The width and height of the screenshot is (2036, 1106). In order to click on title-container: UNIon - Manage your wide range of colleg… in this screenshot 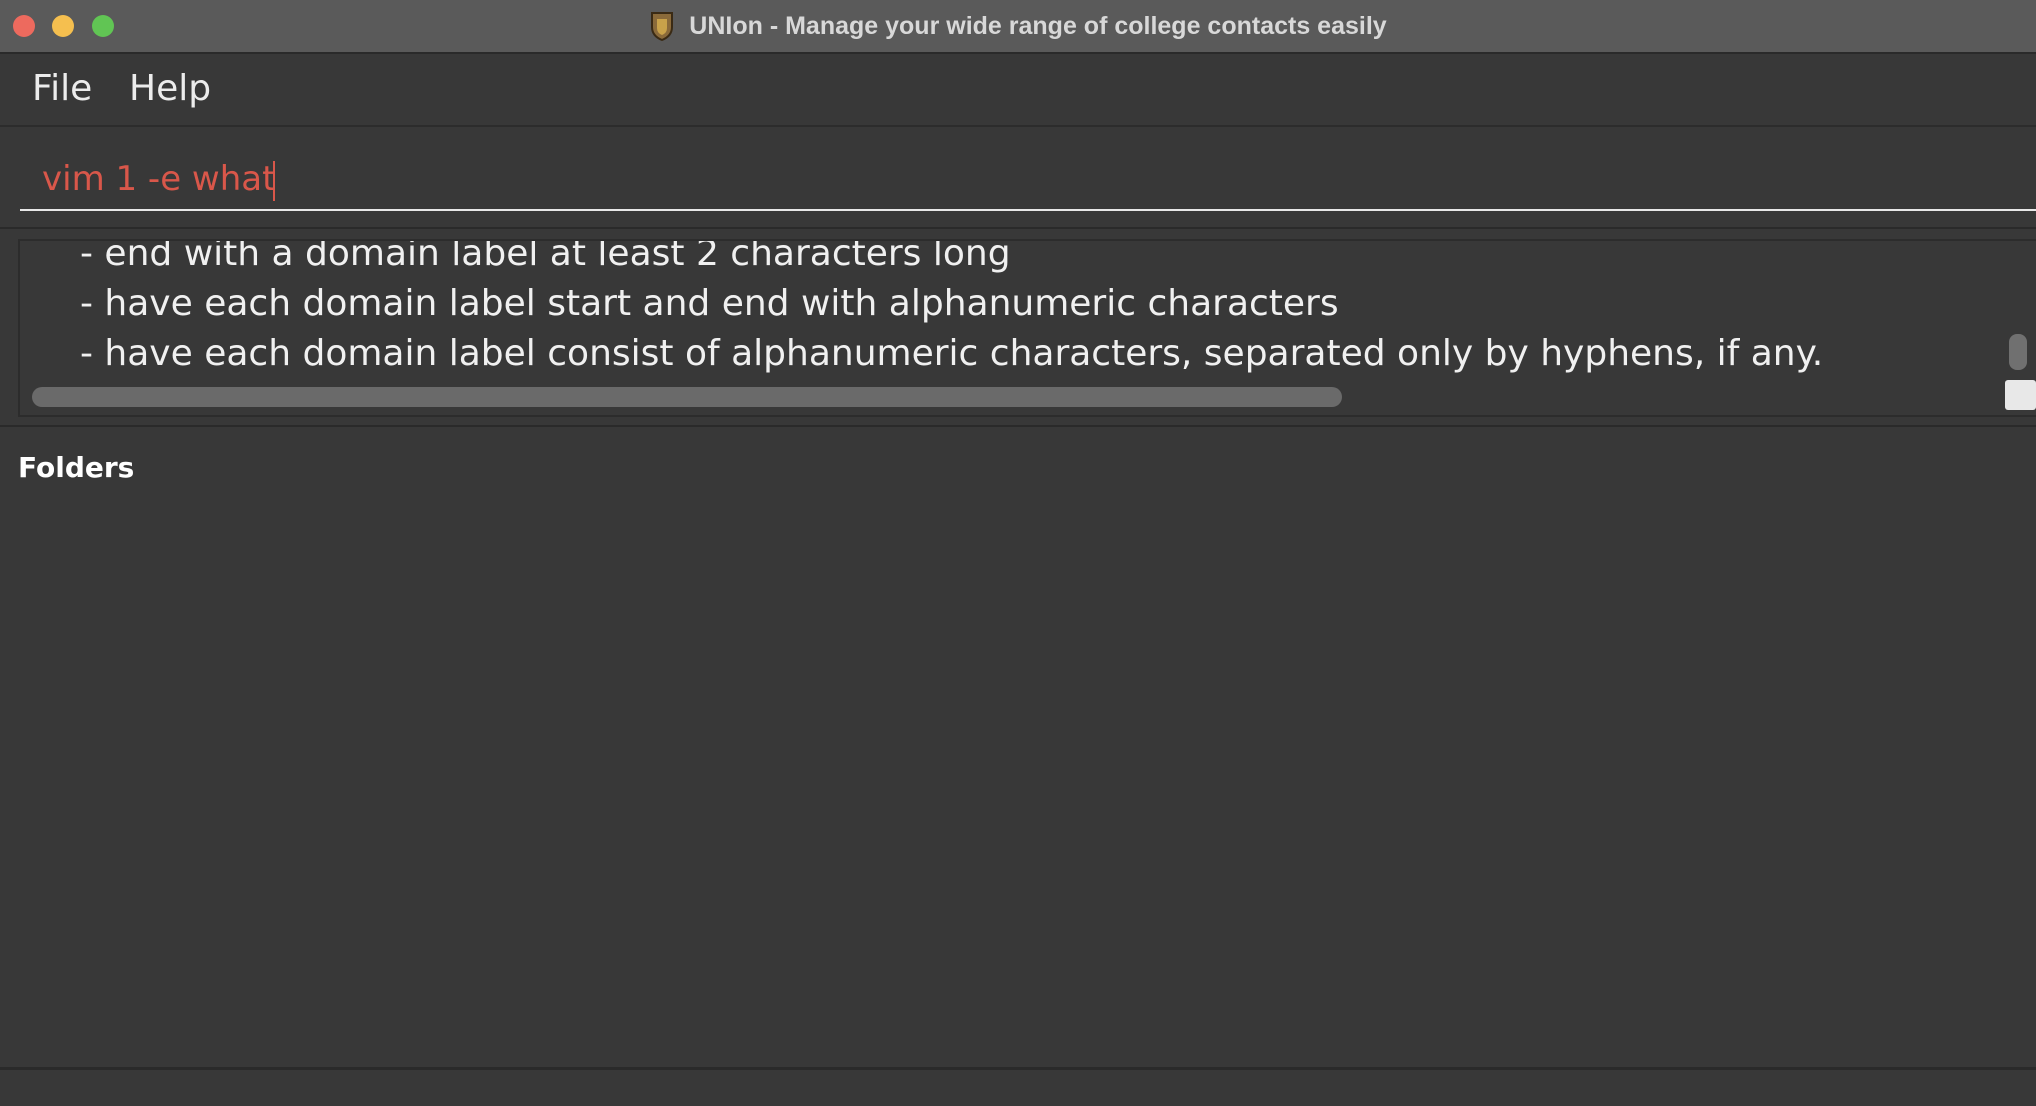, I will do `click(1018, 26)`.